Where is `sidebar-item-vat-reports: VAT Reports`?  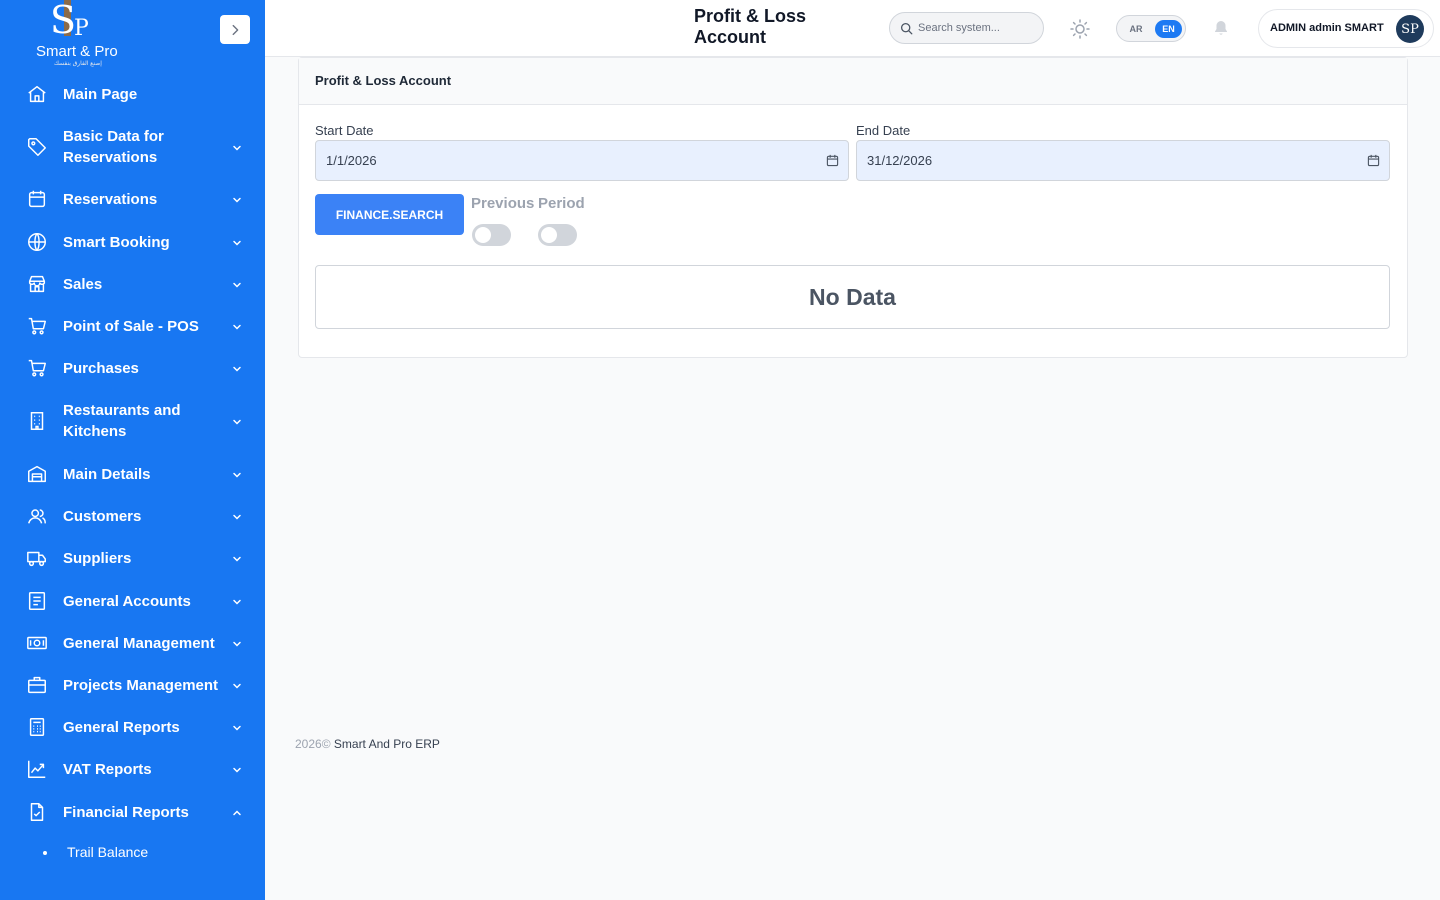 sidebar-item-vat-reports: VAT Reports is located at coordinates (132, 769).